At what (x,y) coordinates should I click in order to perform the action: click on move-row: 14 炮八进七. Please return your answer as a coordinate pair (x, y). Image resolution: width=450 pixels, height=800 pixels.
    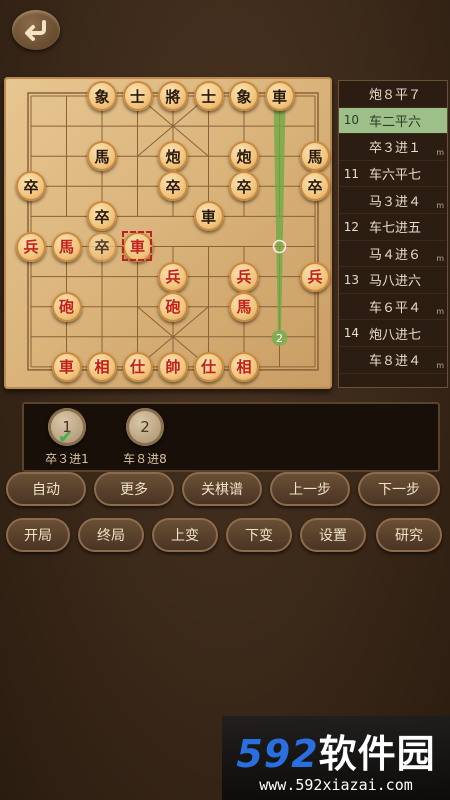
    Looking at the image, I should click on (393, 333).